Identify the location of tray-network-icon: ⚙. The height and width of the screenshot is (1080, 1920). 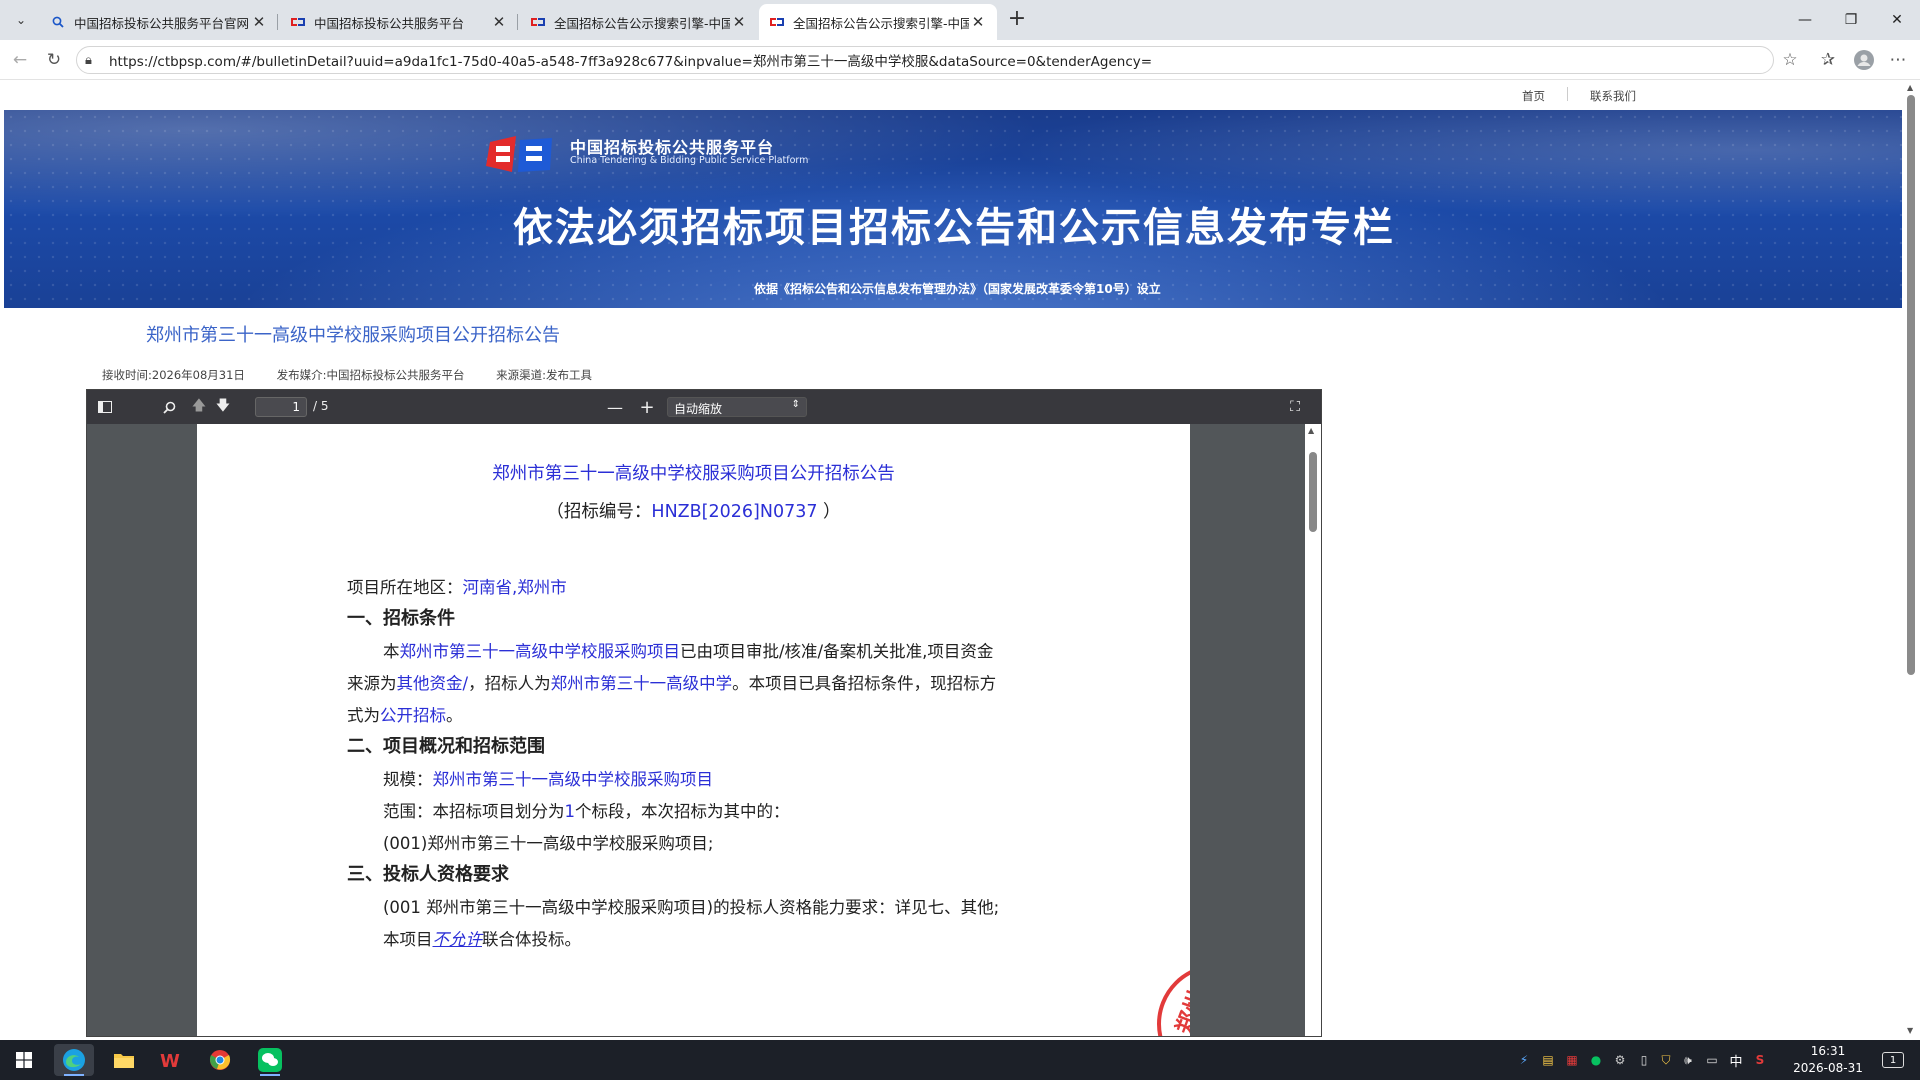
(1620, 1060).